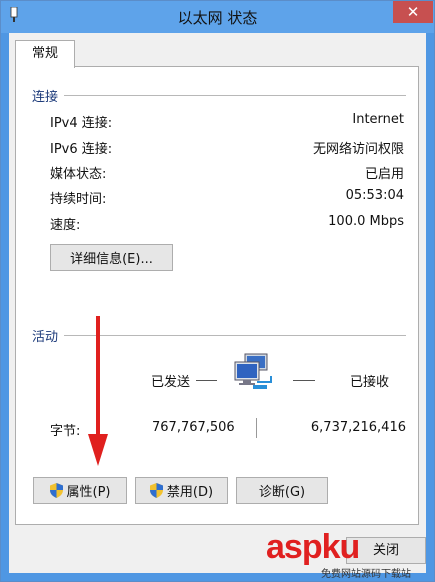 The image size is (435, 582). I want to click on ipv6-value: 无网络访问权限, so click(358, 149).